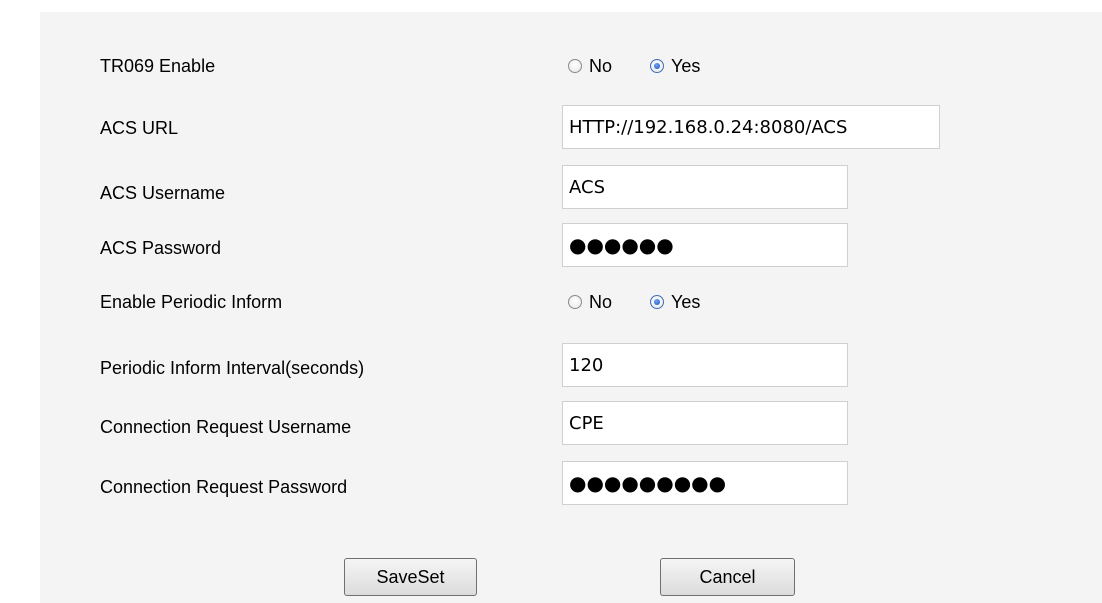 This screenshot has height=603, width=1102. I want to click on periodic-inform-radio-group: No Yes, so click(634, 302).